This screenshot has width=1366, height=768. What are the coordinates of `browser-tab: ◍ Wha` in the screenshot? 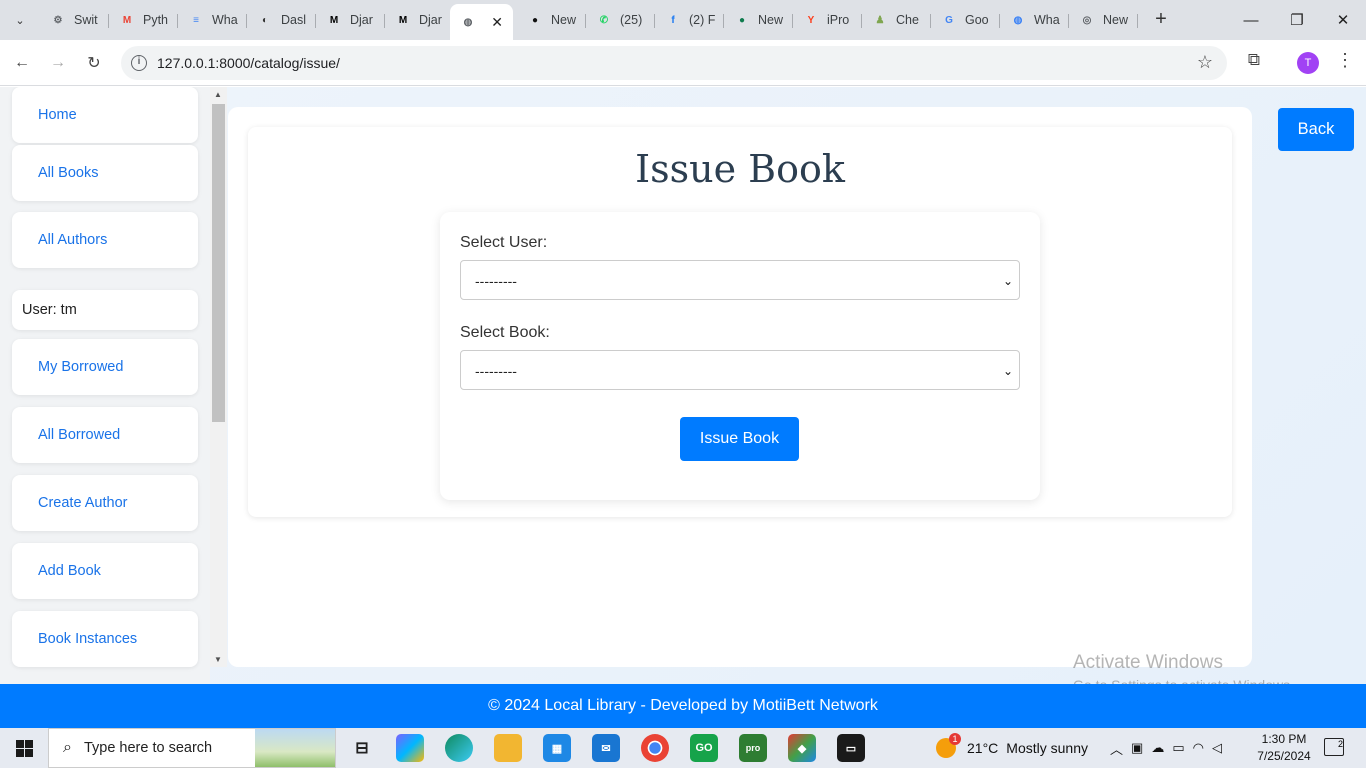 It's located at (1034, 20).